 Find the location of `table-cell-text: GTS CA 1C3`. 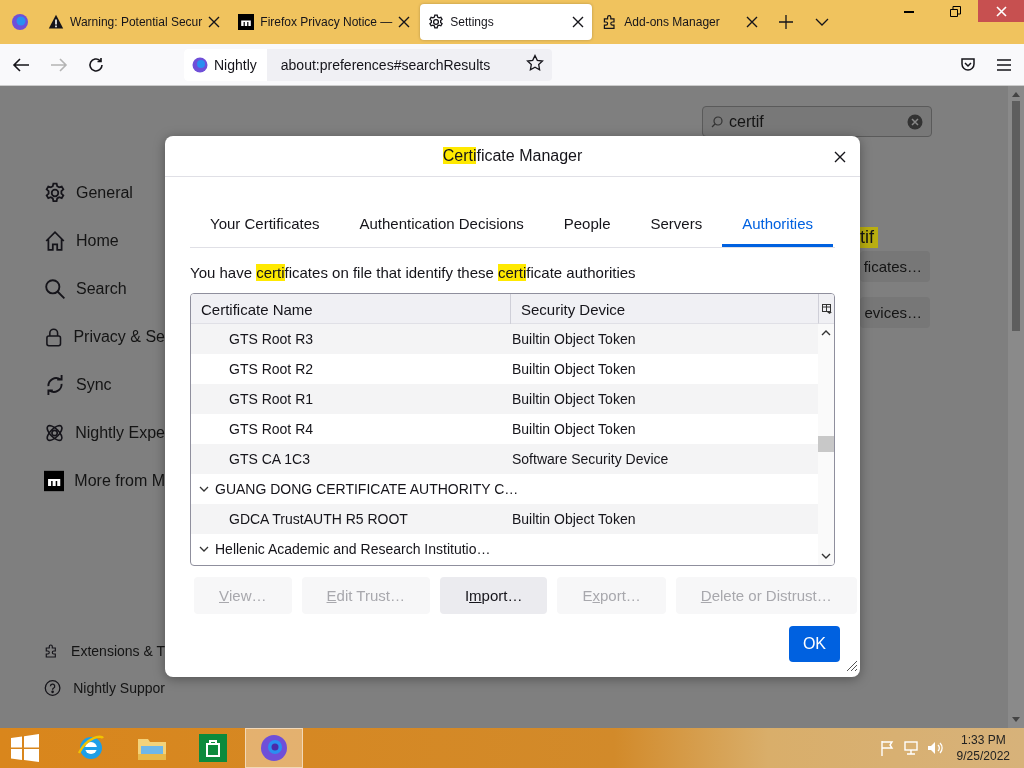

table-cell-text: GTS CA 1C3 is located at coordinates (269, 459).